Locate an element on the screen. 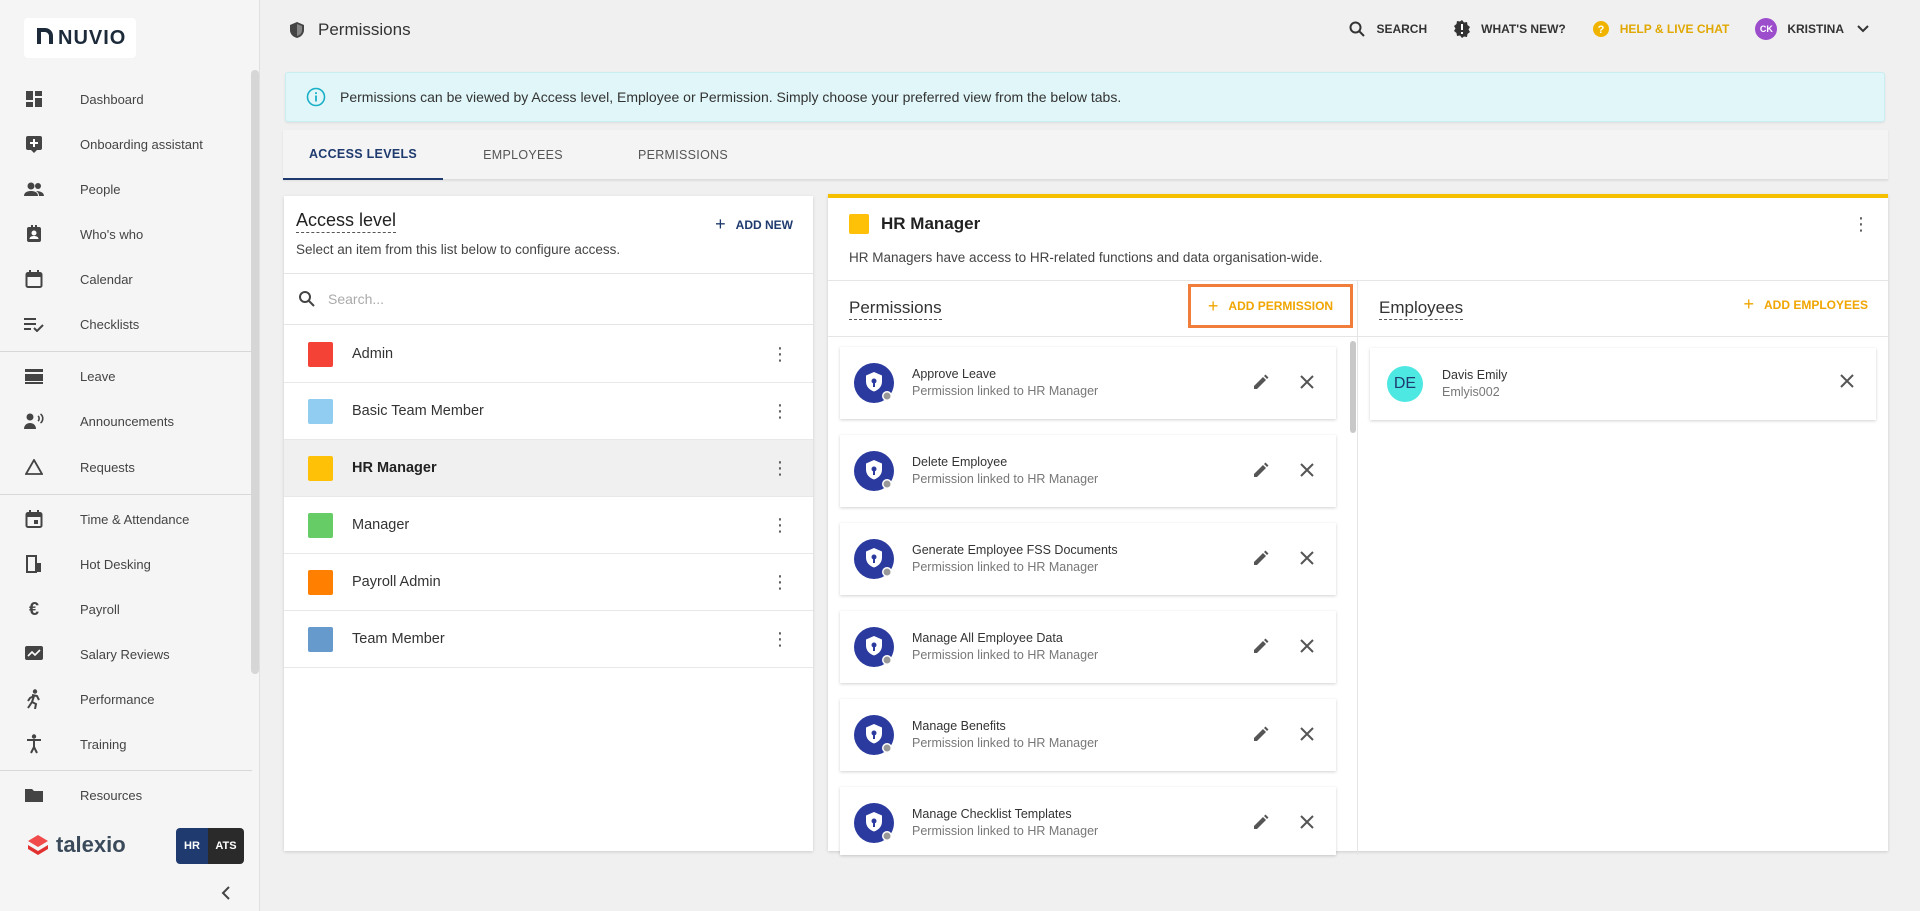 The width and height of the screenshot is (1920, 911). tab-permissions: PERMISSIONS is located at coordinates (683, 155).